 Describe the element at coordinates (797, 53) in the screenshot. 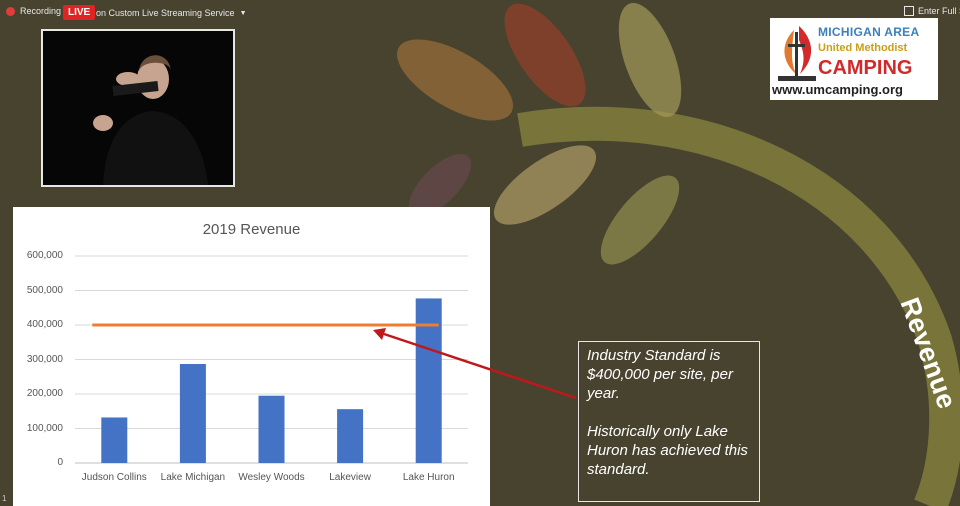

I see `cross-flame-icon` at that location.